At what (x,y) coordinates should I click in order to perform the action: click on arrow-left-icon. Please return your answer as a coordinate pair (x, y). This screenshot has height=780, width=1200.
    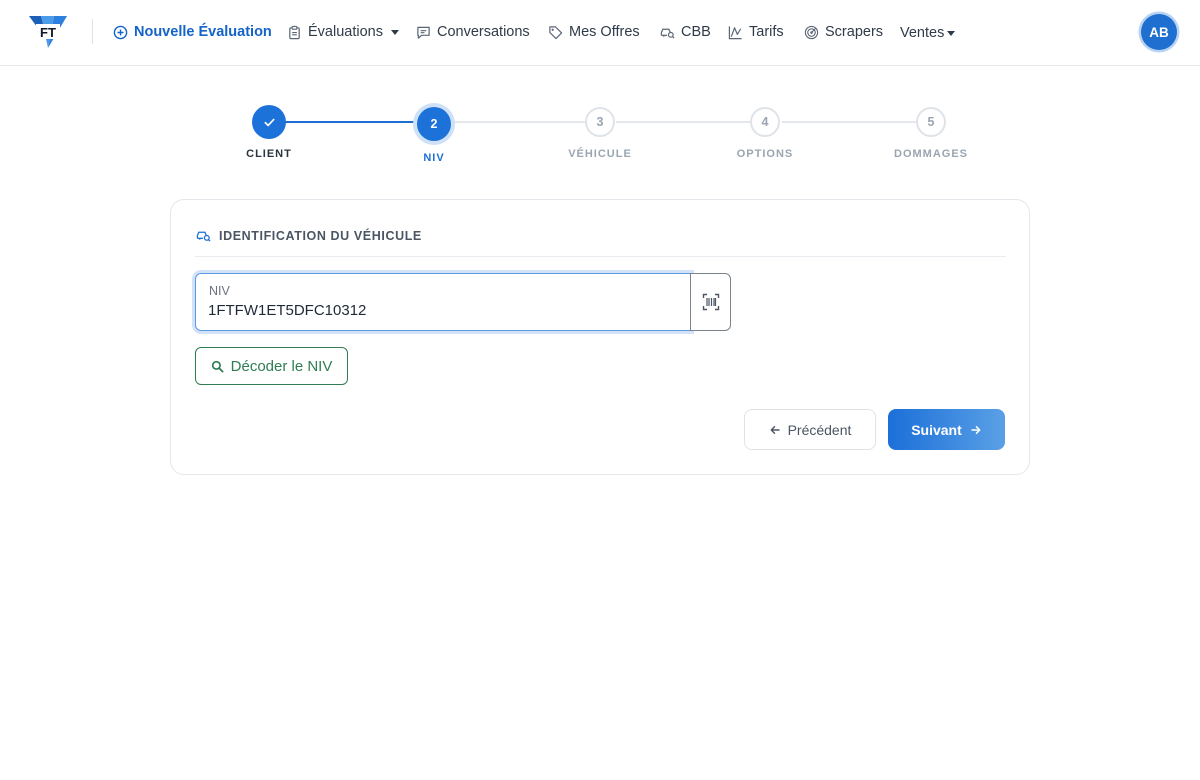
    Looking at the image, I should click on (775, 429).